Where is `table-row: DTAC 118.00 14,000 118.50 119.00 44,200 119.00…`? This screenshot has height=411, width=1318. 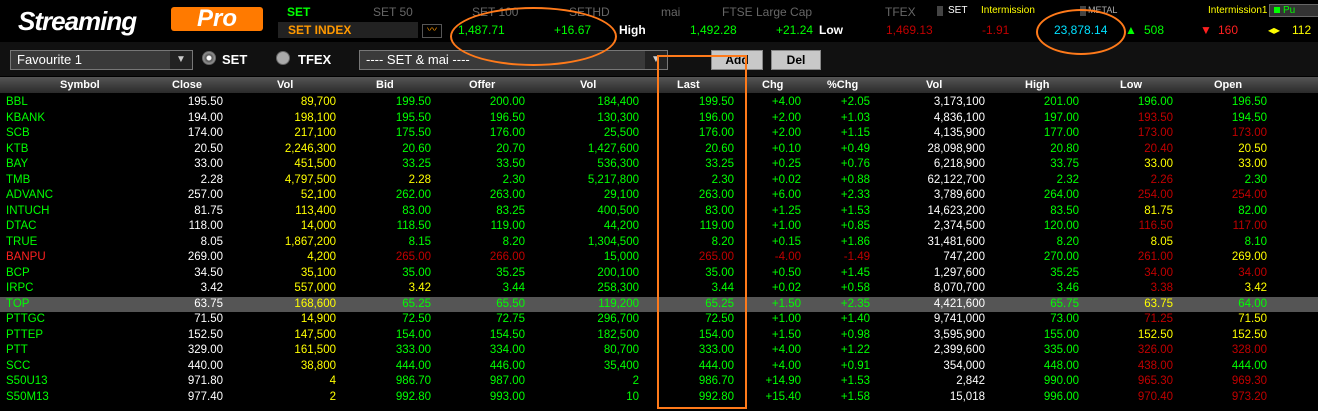 table-row: DTAC 118.00 14,000 118.50 119.00 44,200 119.00… is located at coordinates (659, 226).